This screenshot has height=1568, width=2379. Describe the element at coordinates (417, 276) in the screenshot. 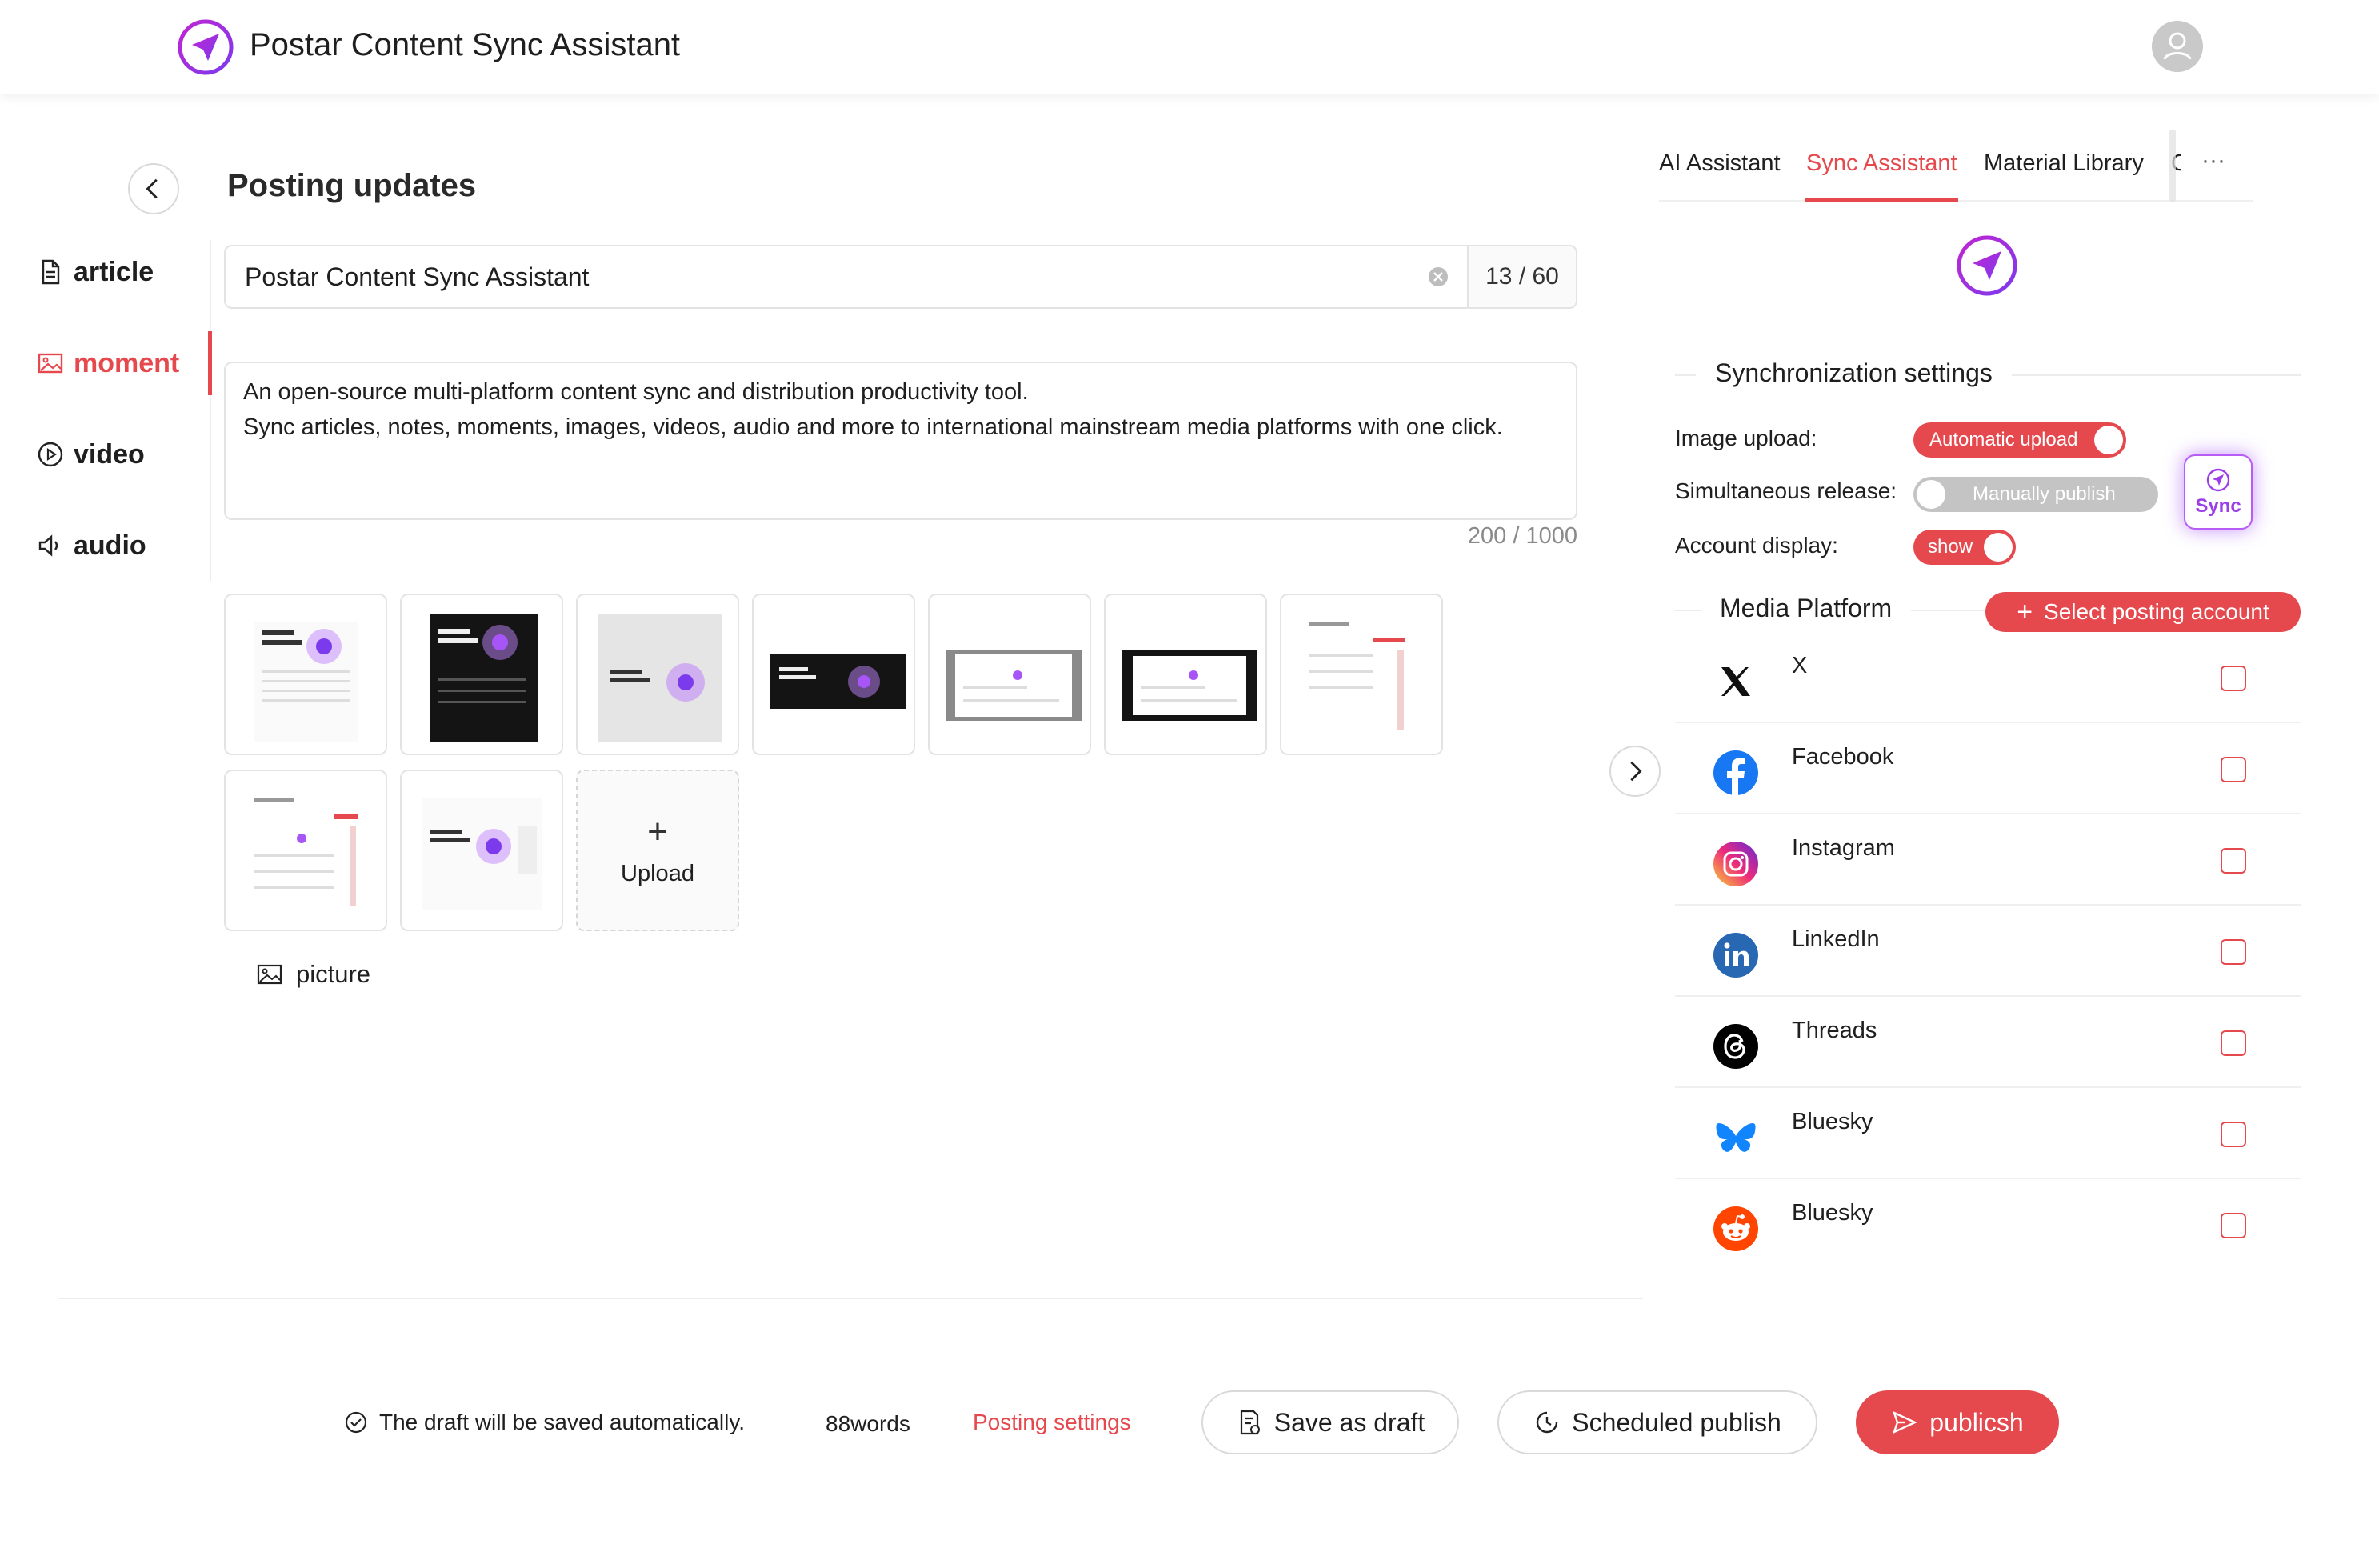

I see `title-input-value: Postar Content Sync Assistant` at that location.